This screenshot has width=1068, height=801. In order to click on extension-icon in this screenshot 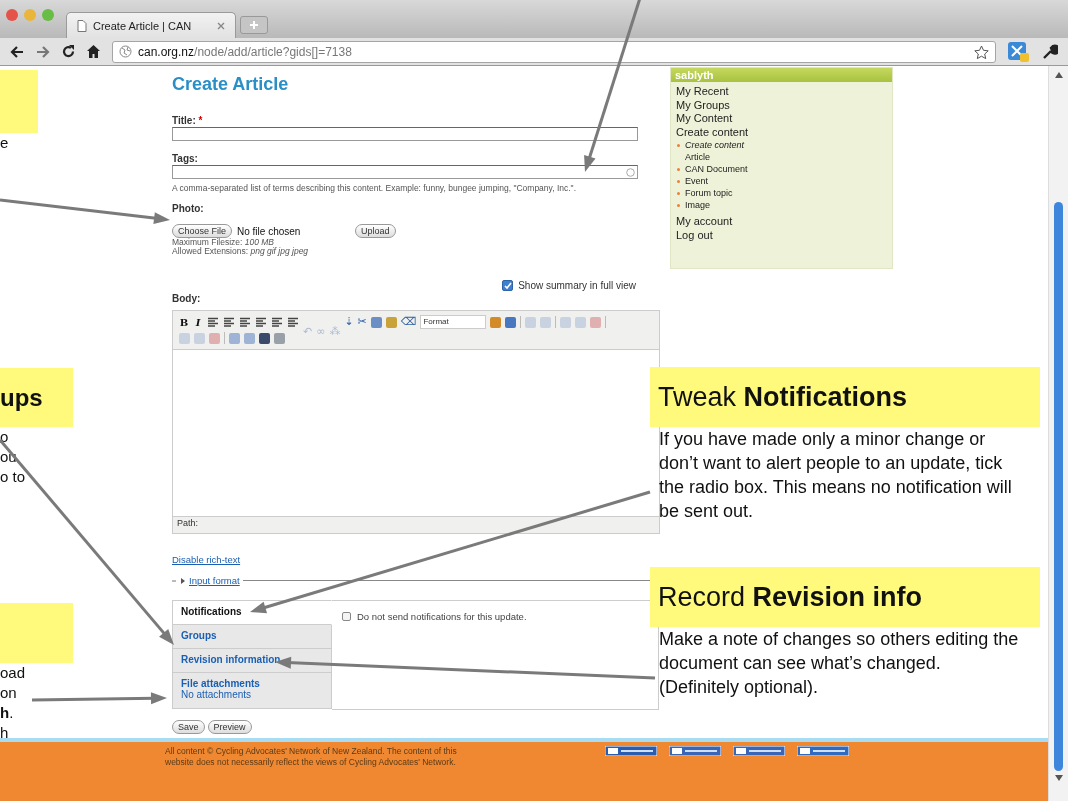, I will do `click(1019, 51)`.